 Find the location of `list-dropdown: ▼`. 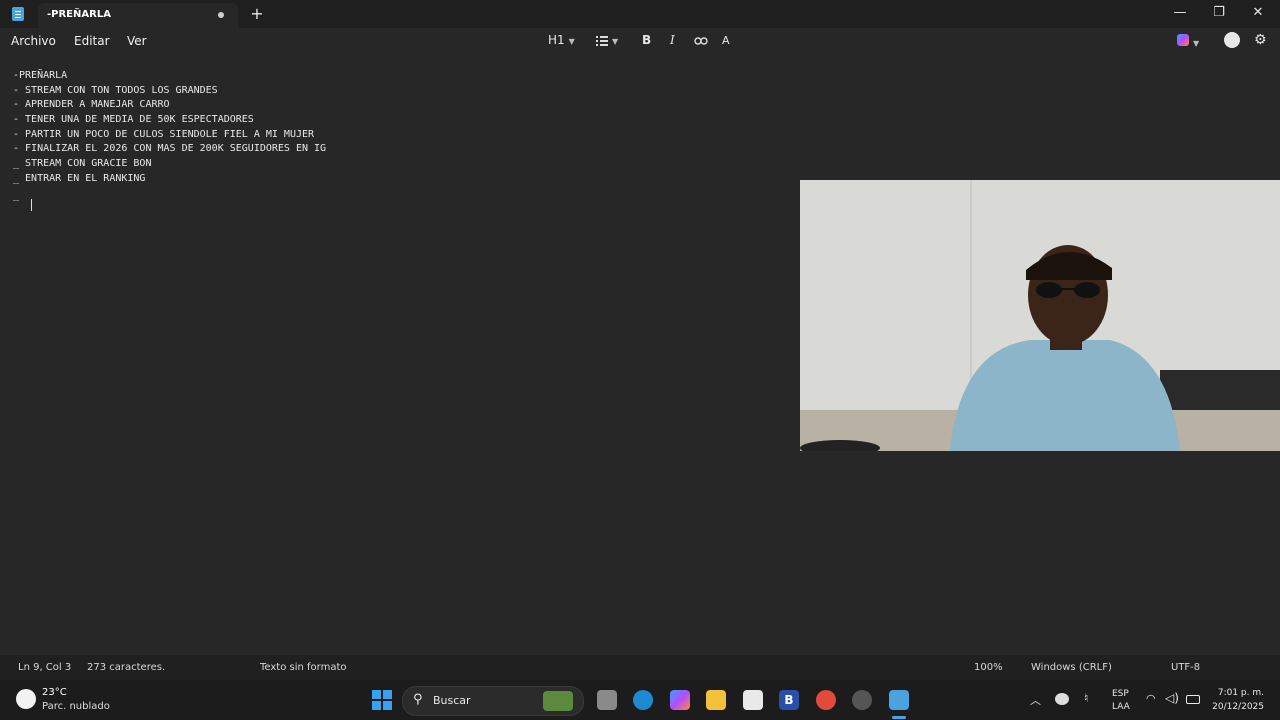

list-dropdown: ▼ is located at coordinates (607, 40).